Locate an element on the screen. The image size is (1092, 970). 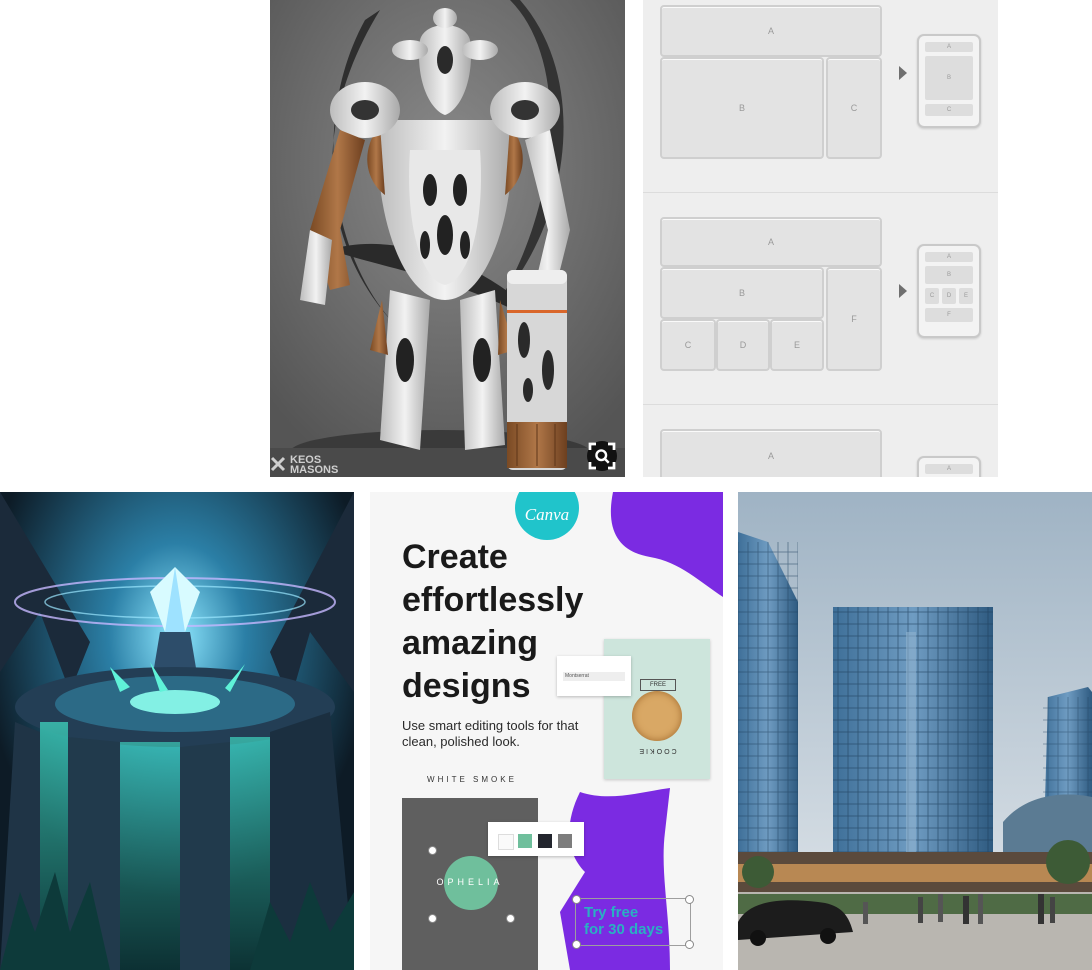
mobile-box-f: F is located at coordinates (949, 315).